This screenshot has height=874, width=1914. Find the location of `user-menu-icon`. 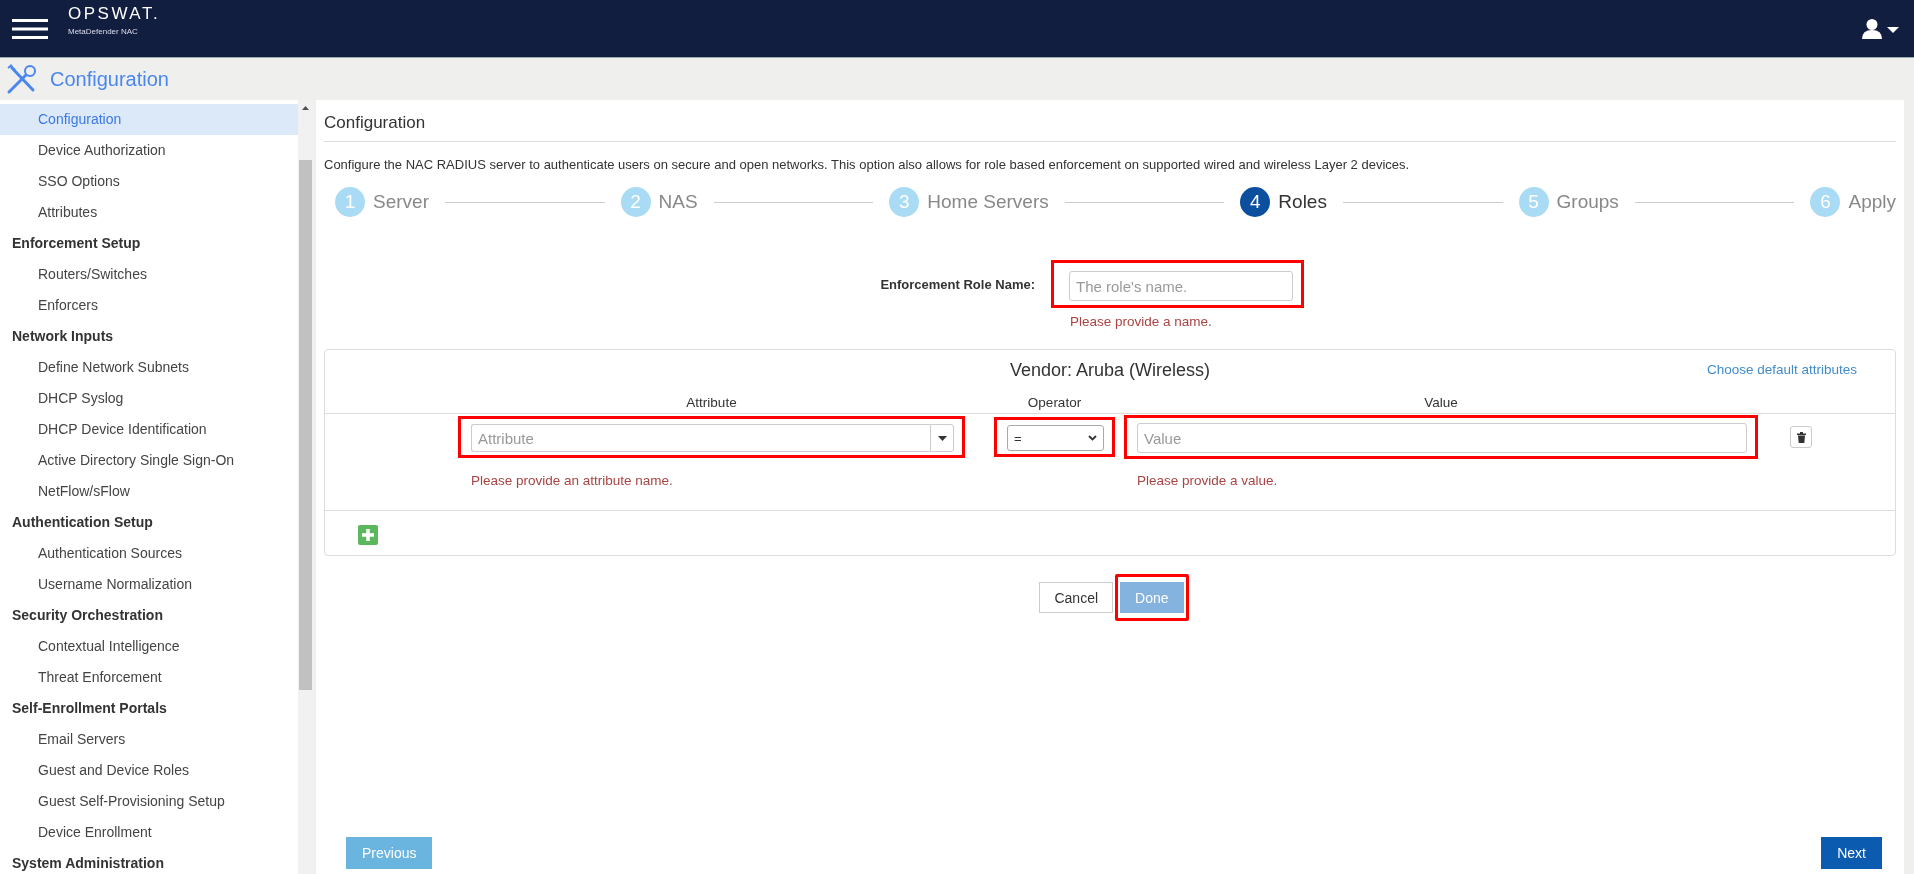

user-menu-icon is located at coordinates (1881, 28).